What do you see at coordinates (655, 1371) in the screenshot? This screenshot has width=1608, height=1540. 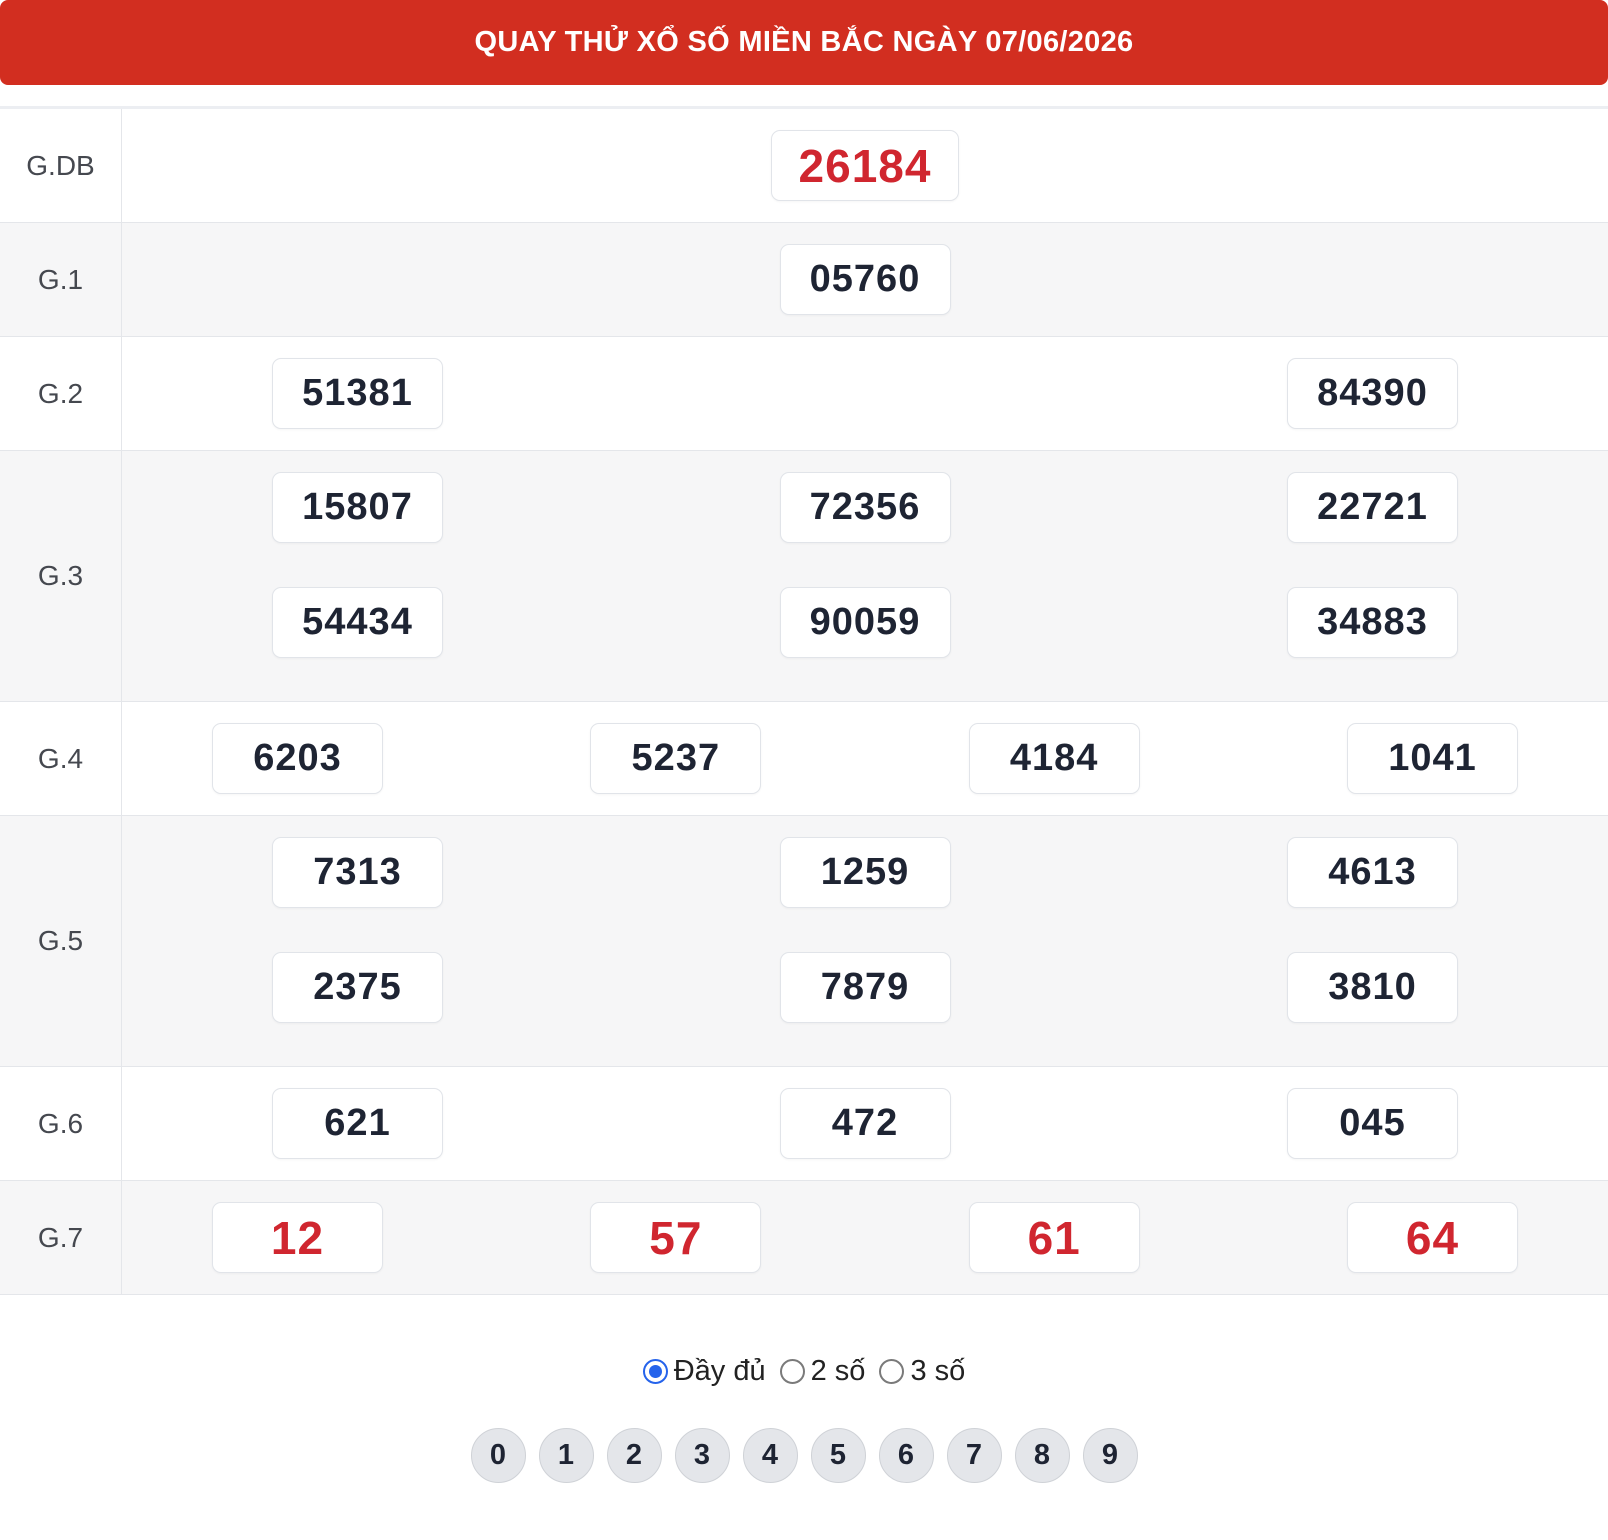 I see `radio-full` at bounding box center [655, 1371].